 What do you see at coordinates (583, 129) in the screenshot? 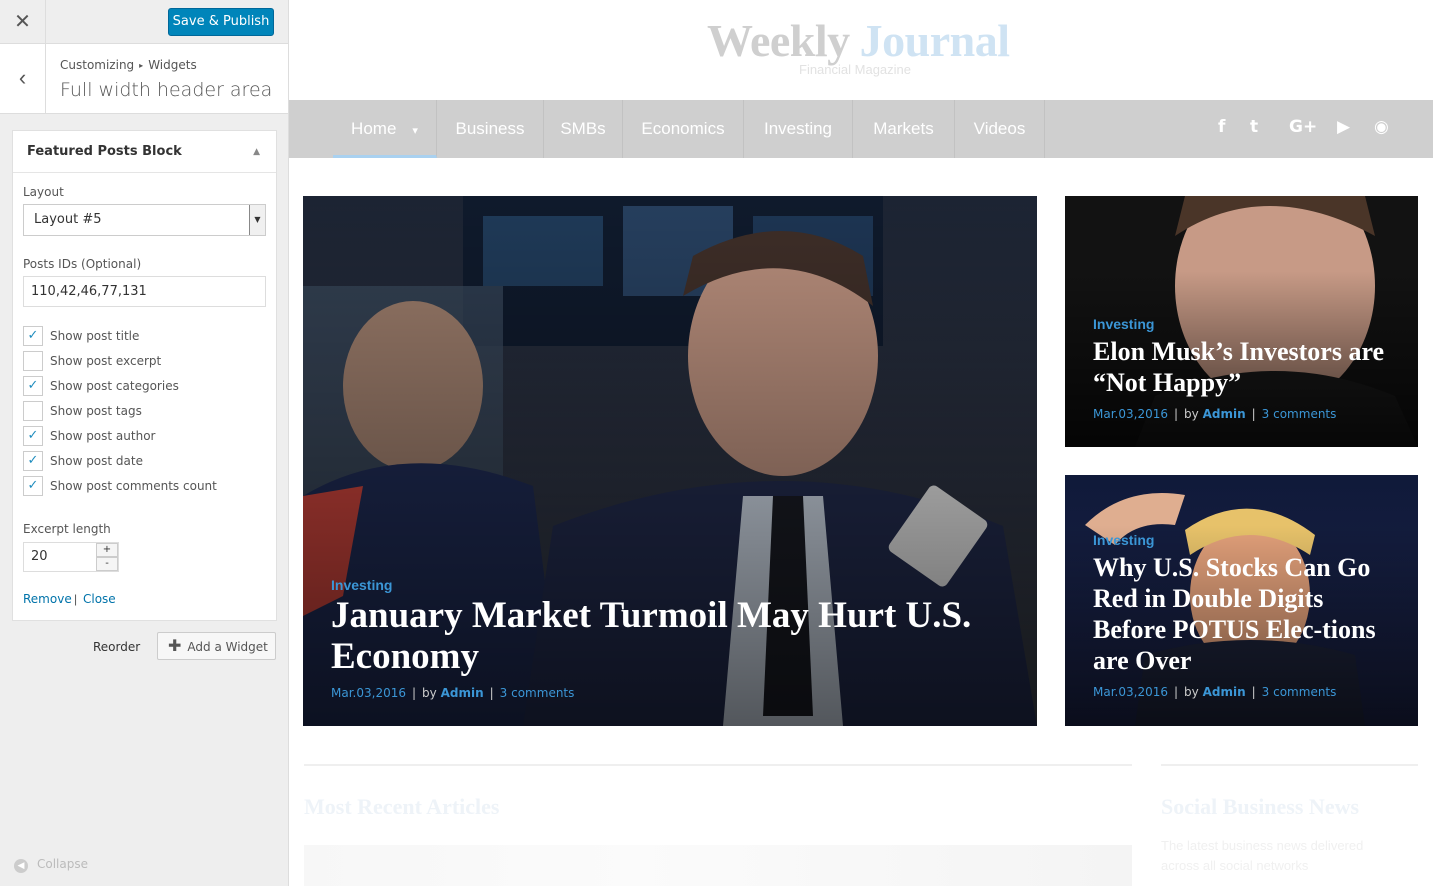
I see `nav-smbs: SMBs` at bounding box center [583, 129].